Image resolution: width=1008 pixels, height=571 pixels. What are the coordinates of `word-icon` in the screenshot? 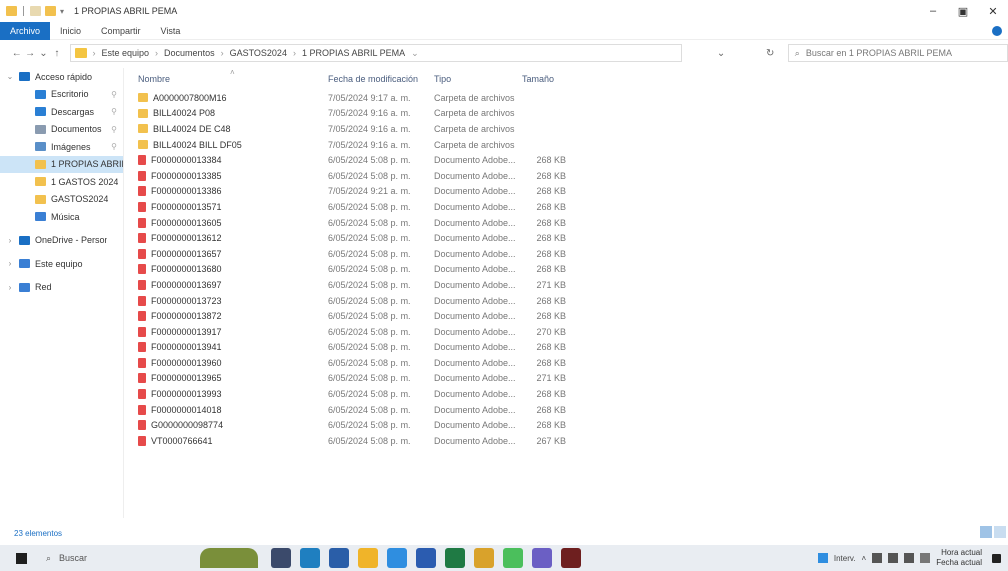 It's located at (426, 558).